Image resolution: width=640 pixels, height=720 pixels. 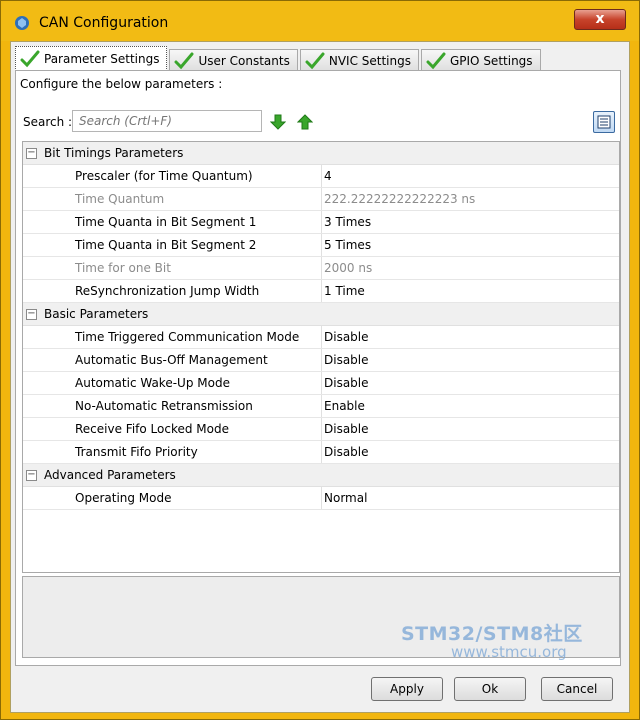 I want to click on property-row: Prescaler (for Time Quantum) 4, so click(x=321, y=176).